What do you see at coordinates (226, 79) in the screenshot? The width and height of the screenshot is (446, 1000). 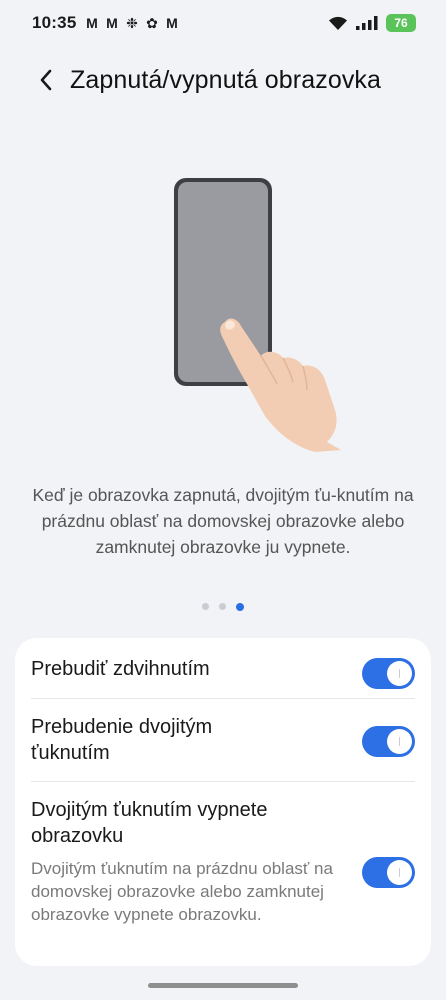 I see `page-title: Zapnutá/vypnutá obrazovka` at bounding box center [226, 79].